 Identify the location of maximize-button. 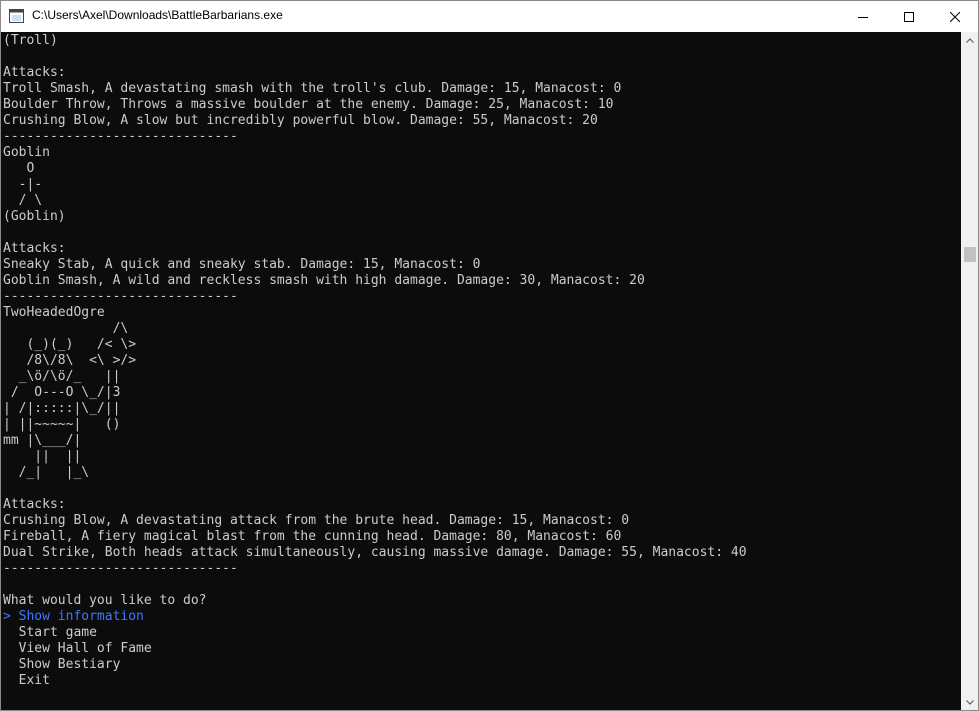
(909, 16).